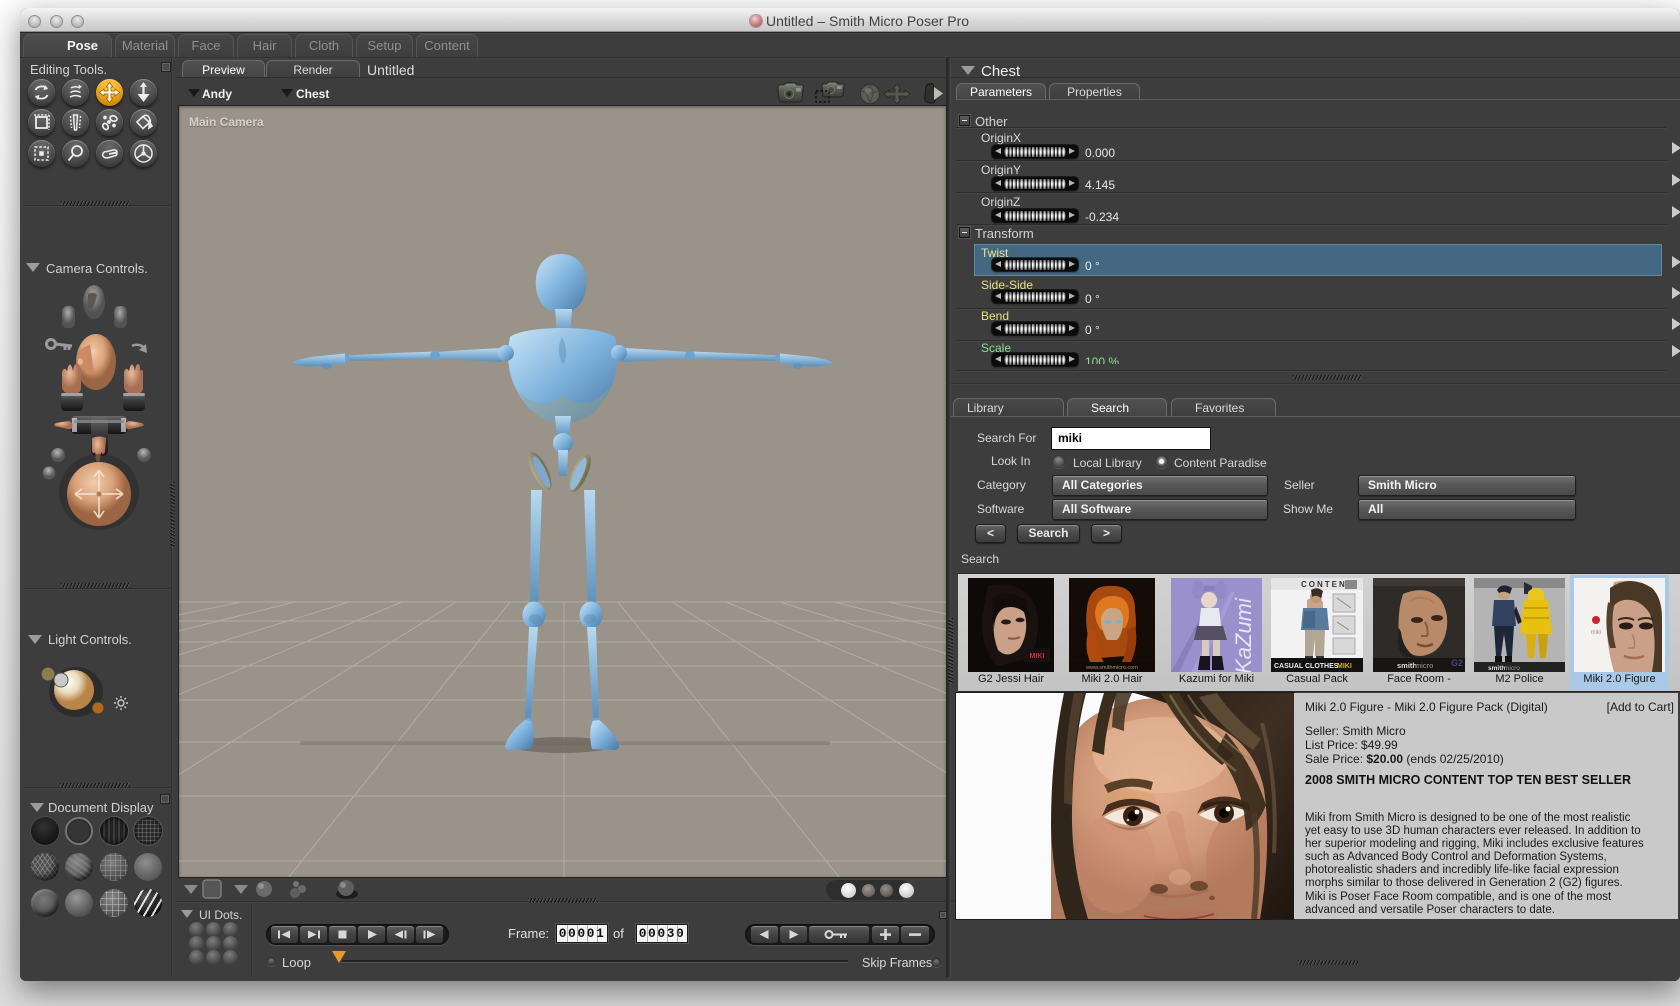  Describe the element at coordinates (1306, 666) in the screenshot. I see `svg-text: CASUAL CLOTHES` at that location.